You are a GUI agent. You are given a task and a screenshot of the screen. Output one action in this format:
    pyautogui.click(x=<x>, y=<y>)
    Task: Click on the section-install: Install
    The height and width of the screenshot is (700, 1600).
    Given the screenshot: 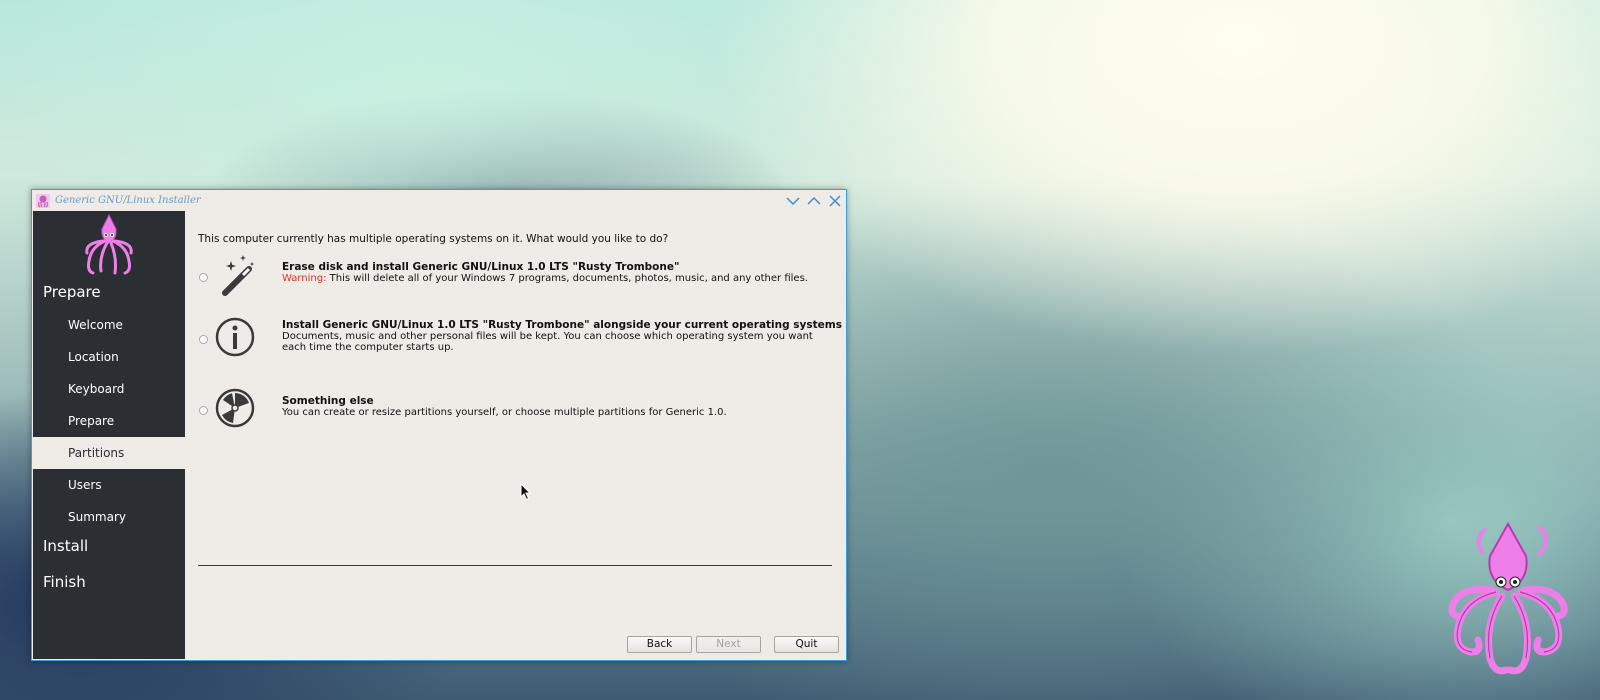 What is the action you would take?
    pyautogui.click(x=66, y=546)
    